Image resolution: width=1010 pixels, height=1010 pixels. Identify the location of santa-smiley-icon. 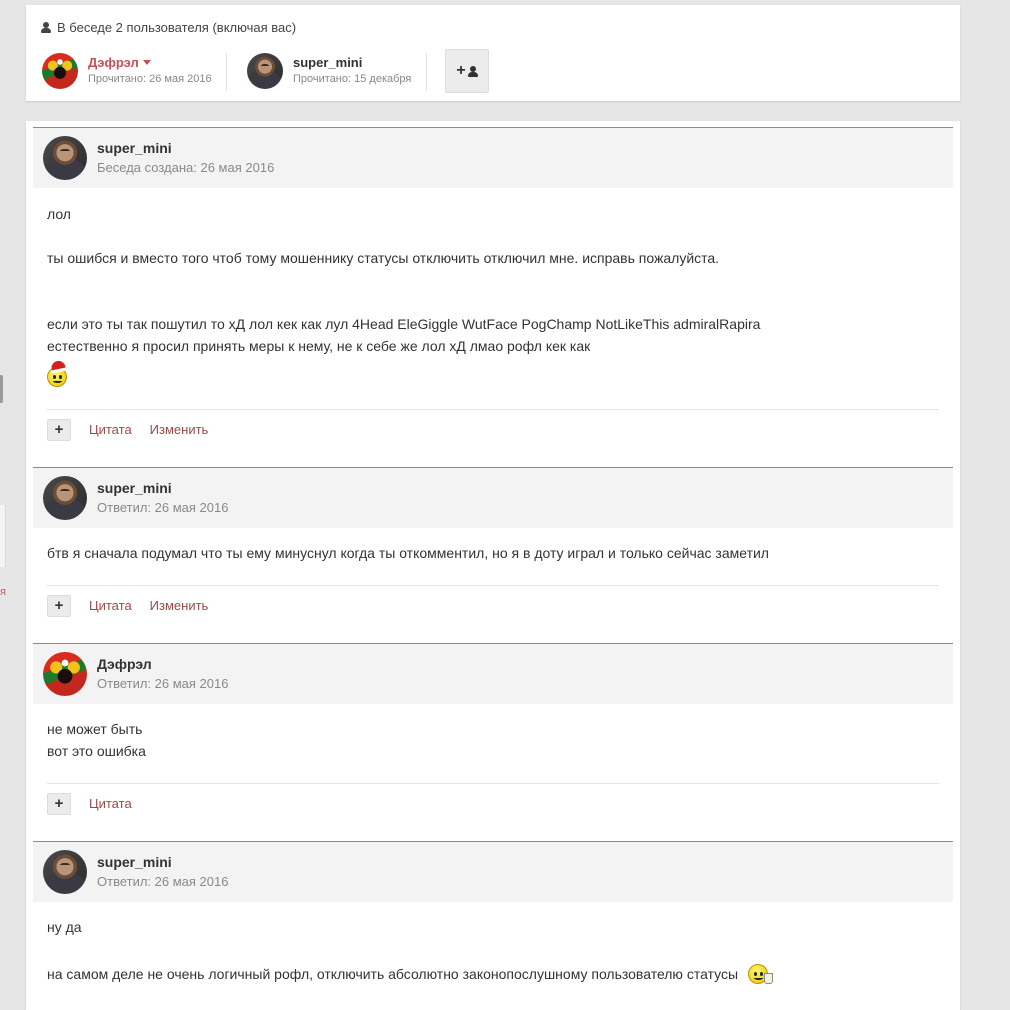
(57, 373).